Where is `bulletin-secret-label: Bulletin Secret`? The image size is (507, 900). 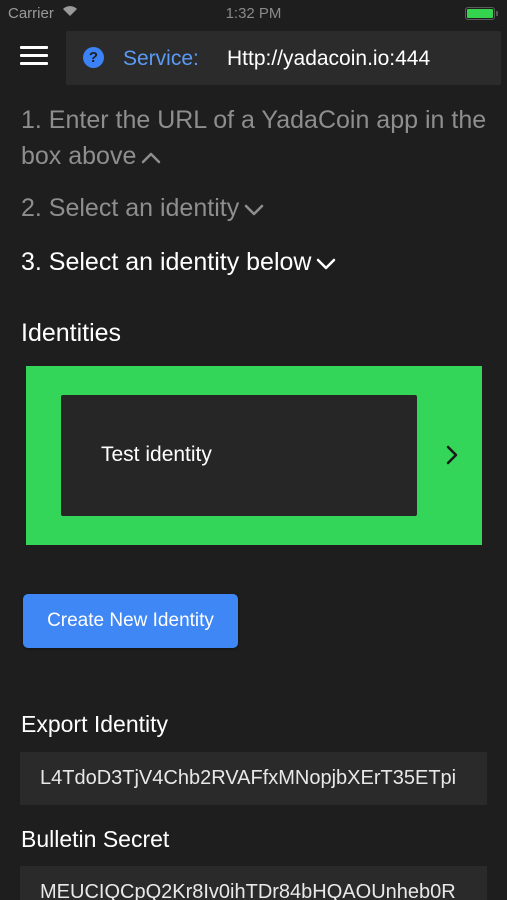 bulletin-secret-label: Bulletin Secret is located at coordinates (95, 839).